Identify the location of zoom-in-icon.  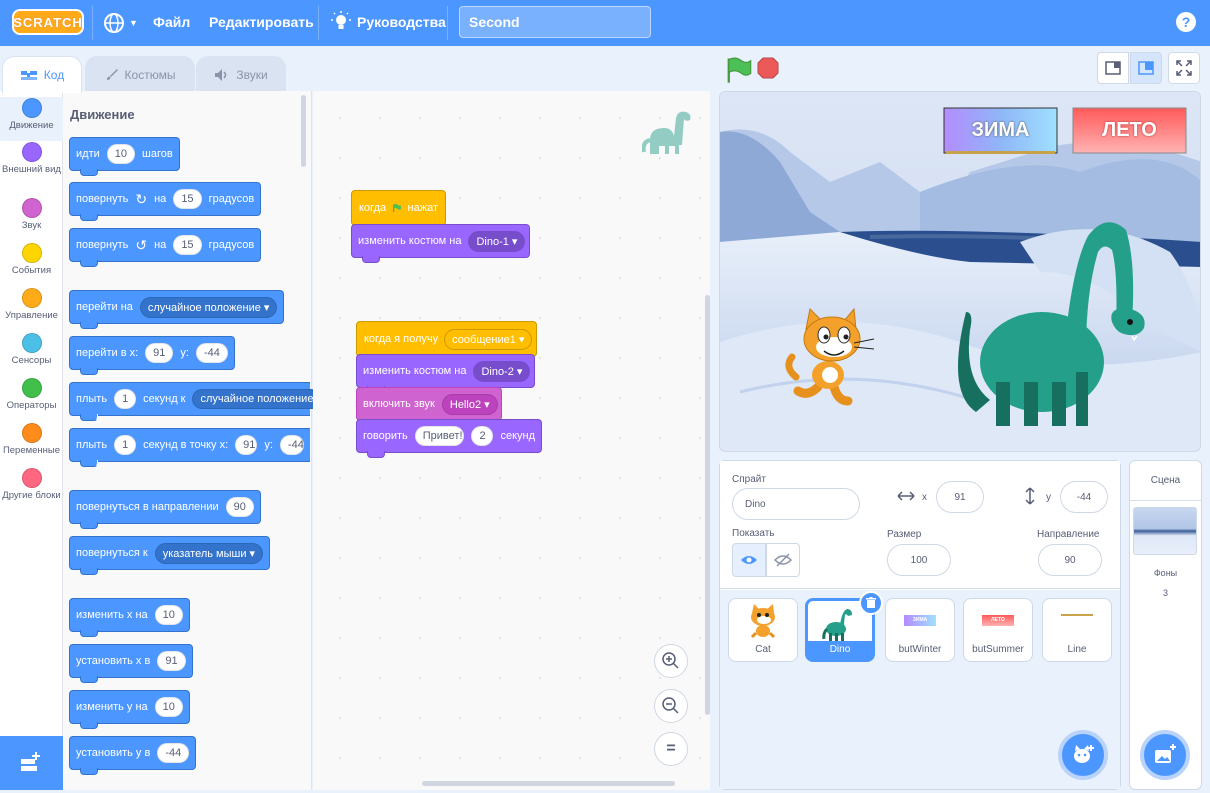
(670, 660).